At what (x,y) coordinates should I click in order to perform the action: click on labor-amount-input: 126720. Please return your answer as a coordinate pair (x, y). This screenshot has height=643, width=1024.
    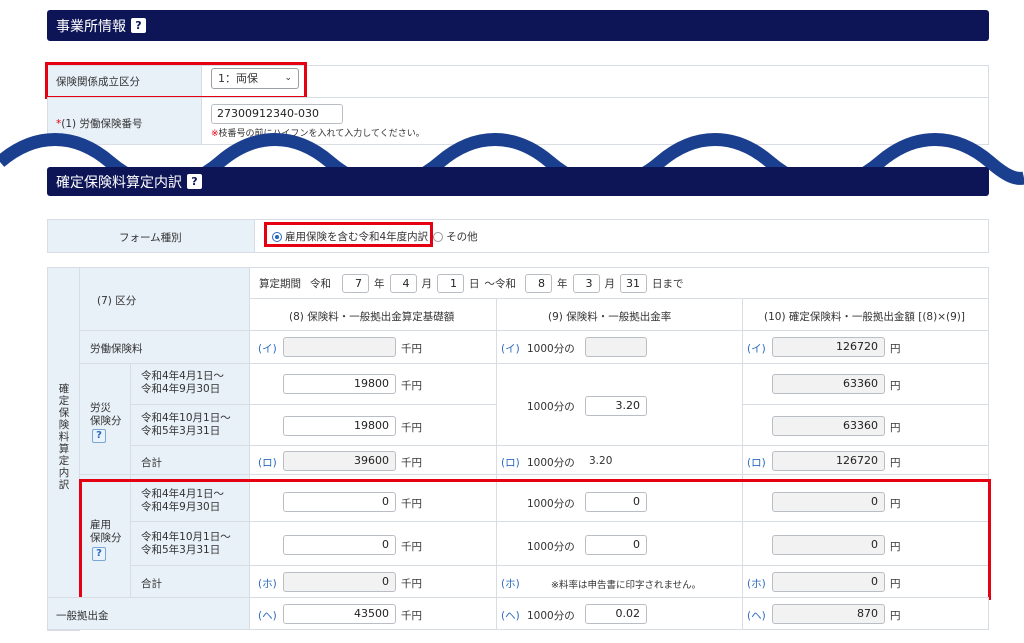
    Looking at the image, I should click on (828, 347).